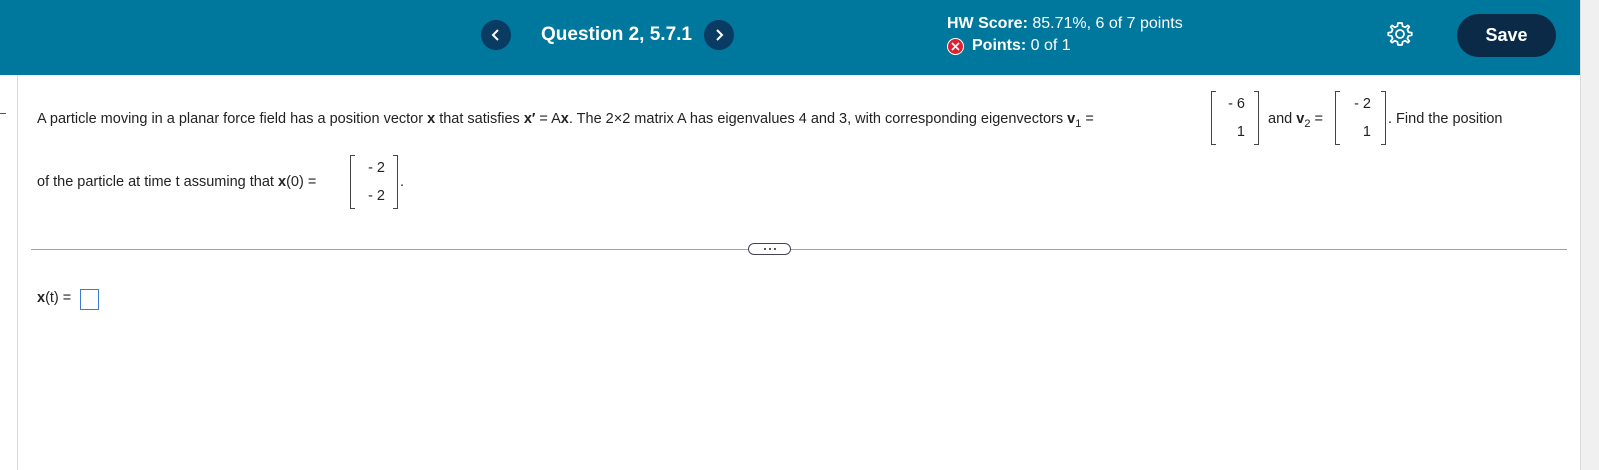 This screenshot has width=1599, height=470. What do you see at coordinates (1282, 119) in the screenshot?
I see `problem-text-part: and` at bounding box center [1282, 119].